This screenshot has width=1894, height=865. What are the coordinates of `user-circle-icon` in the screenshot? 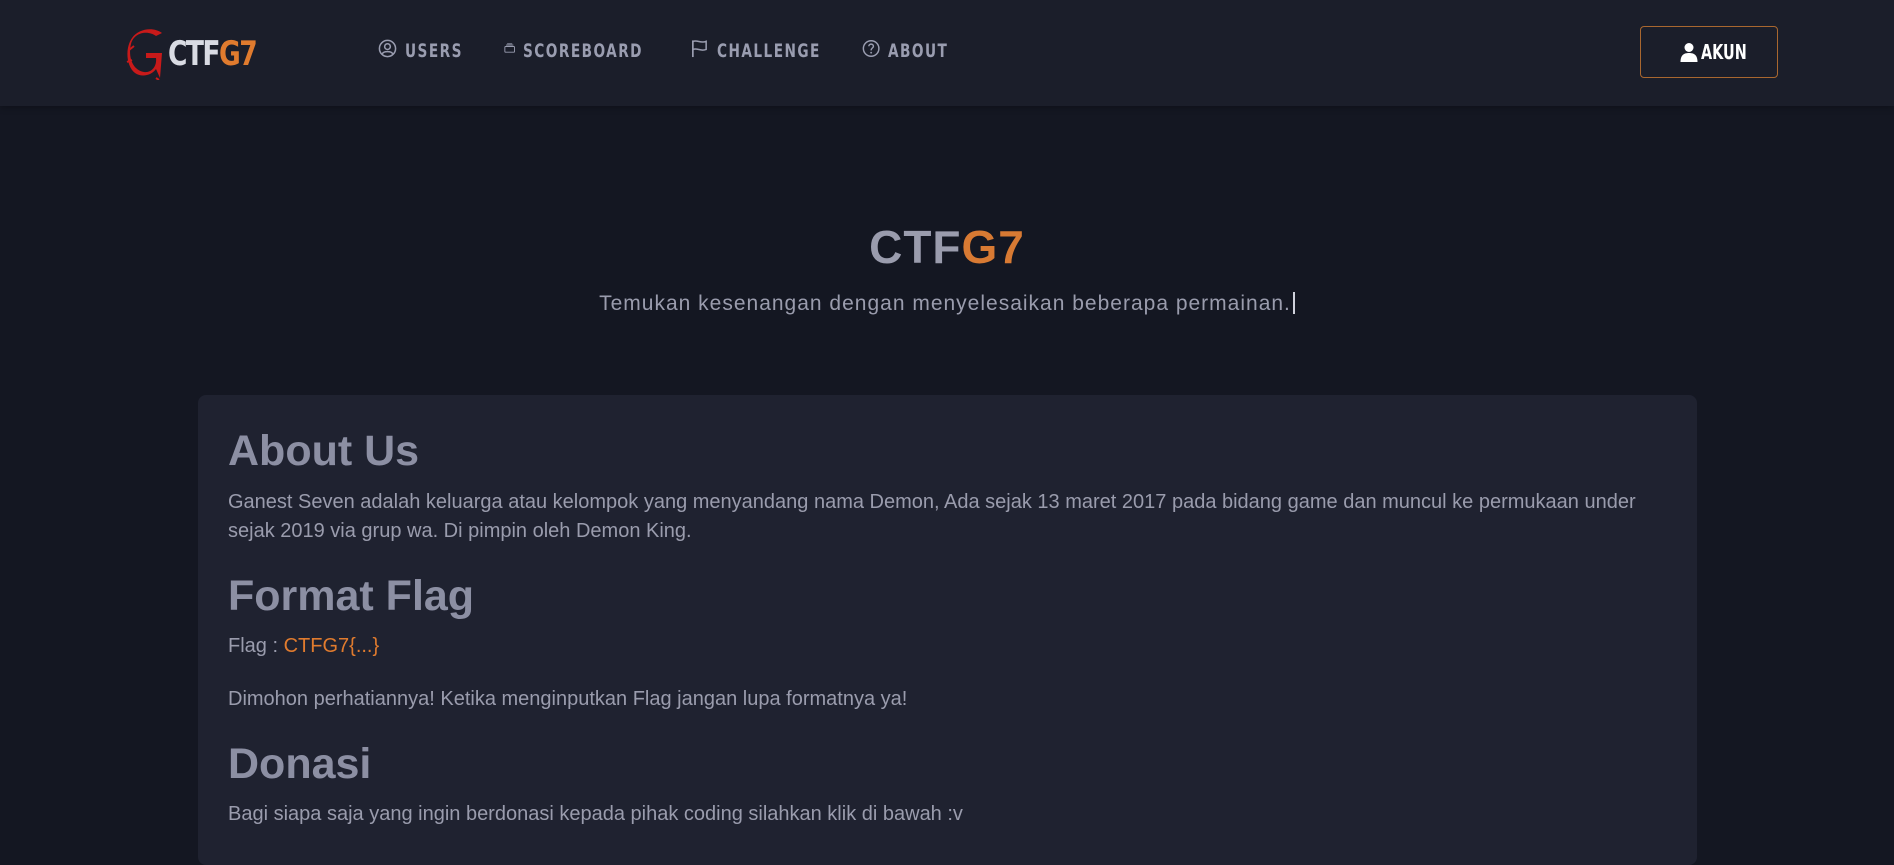 It's located at (387, 48).